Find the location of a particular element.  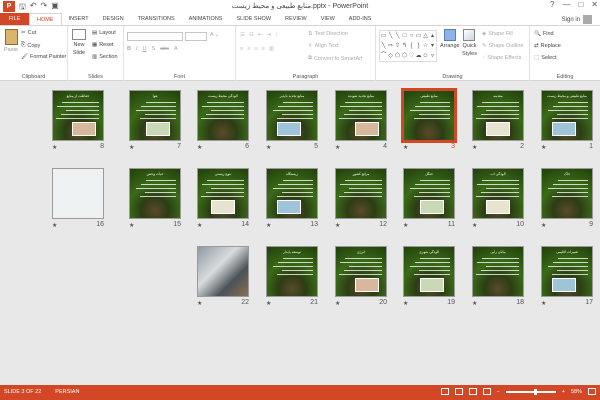

shape-smile-icon: ☺ is located at coordinates (425, 56).